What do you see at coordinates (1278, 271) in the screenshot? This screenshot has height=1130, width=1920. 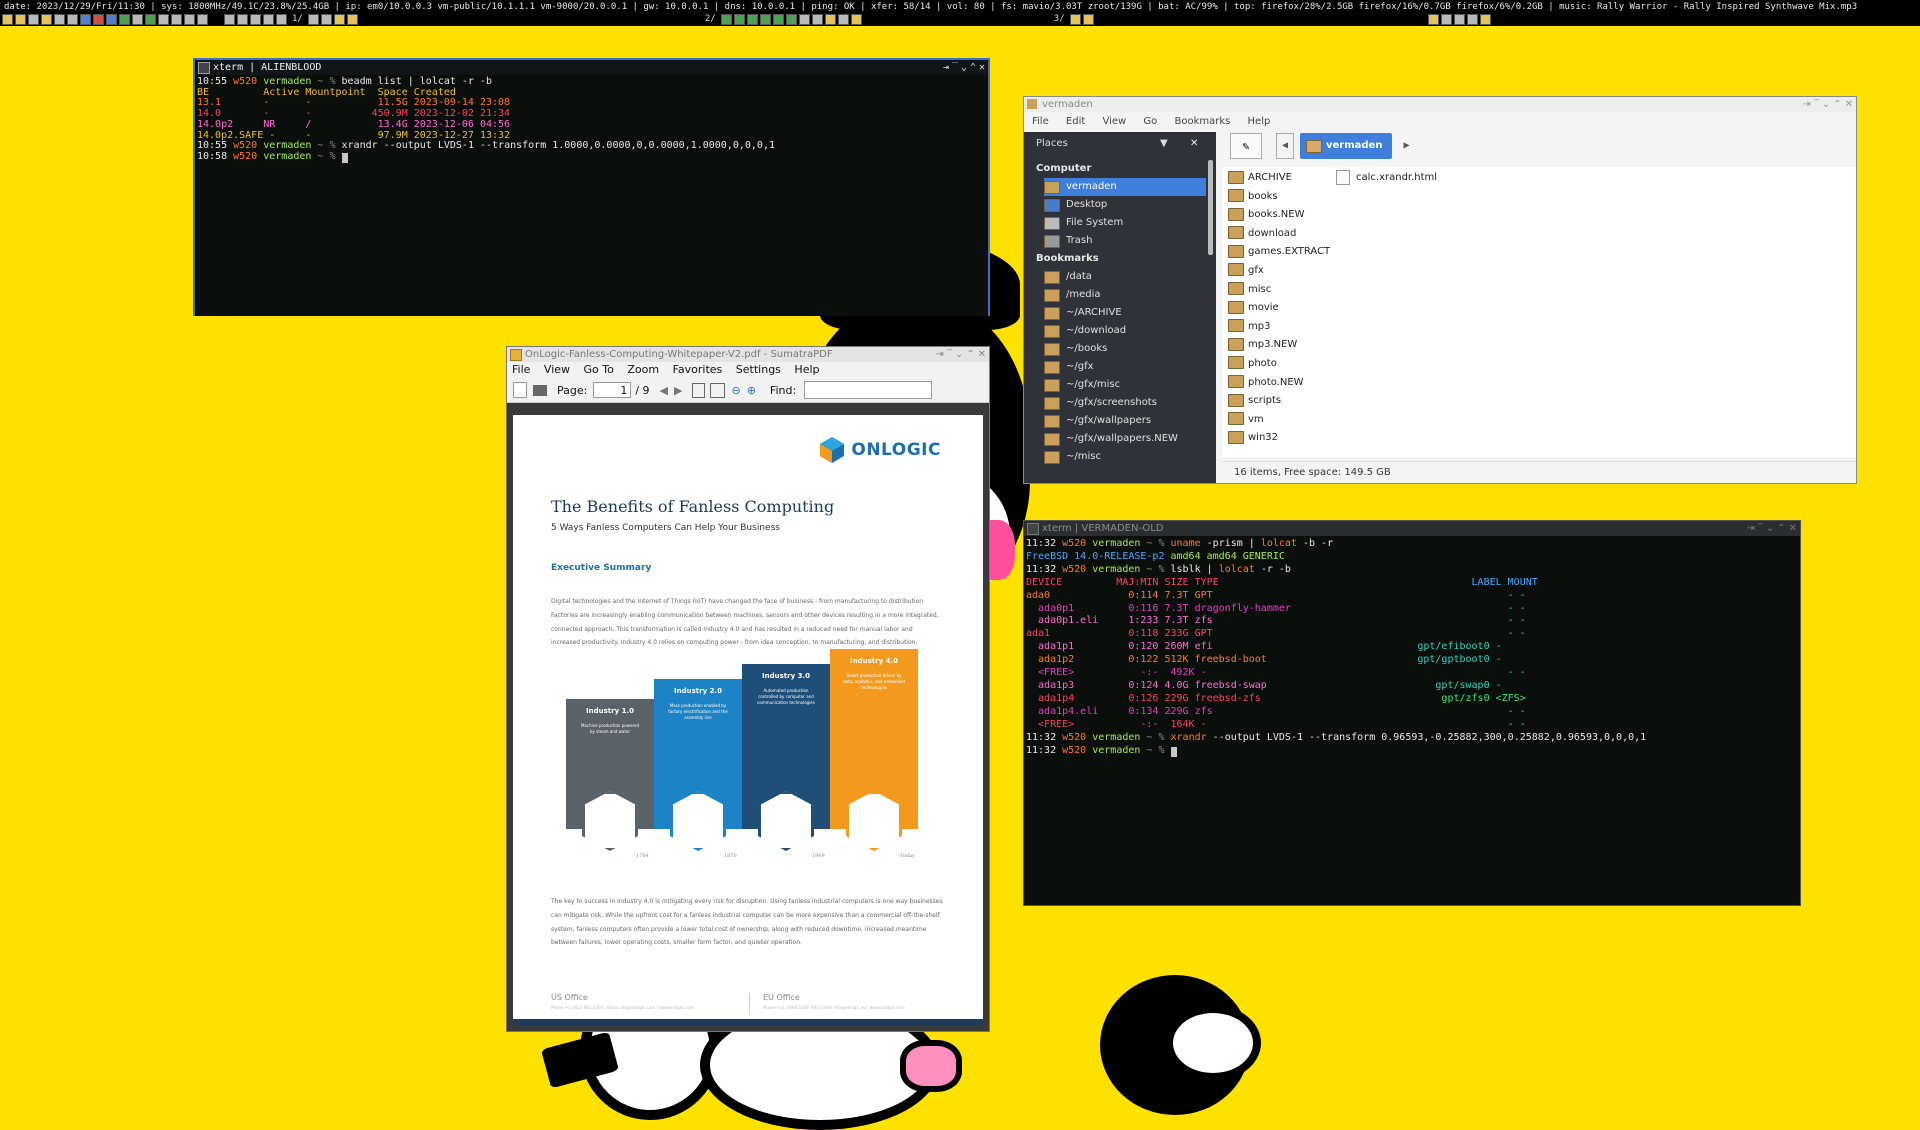 I see `list-item: gfx` at bounding box center [1278, 271].